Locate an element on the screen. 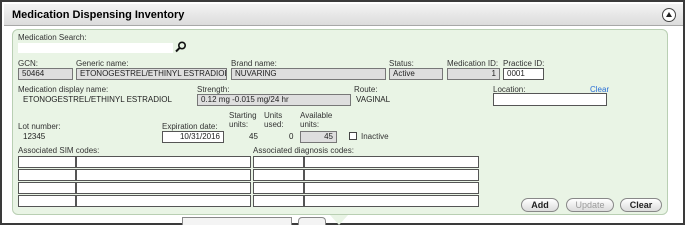 The image size is (685, 240). generic-name-field: ETONOGESTREL/ETHINYL ESTRADIOL is located at coordinates (151, 74).